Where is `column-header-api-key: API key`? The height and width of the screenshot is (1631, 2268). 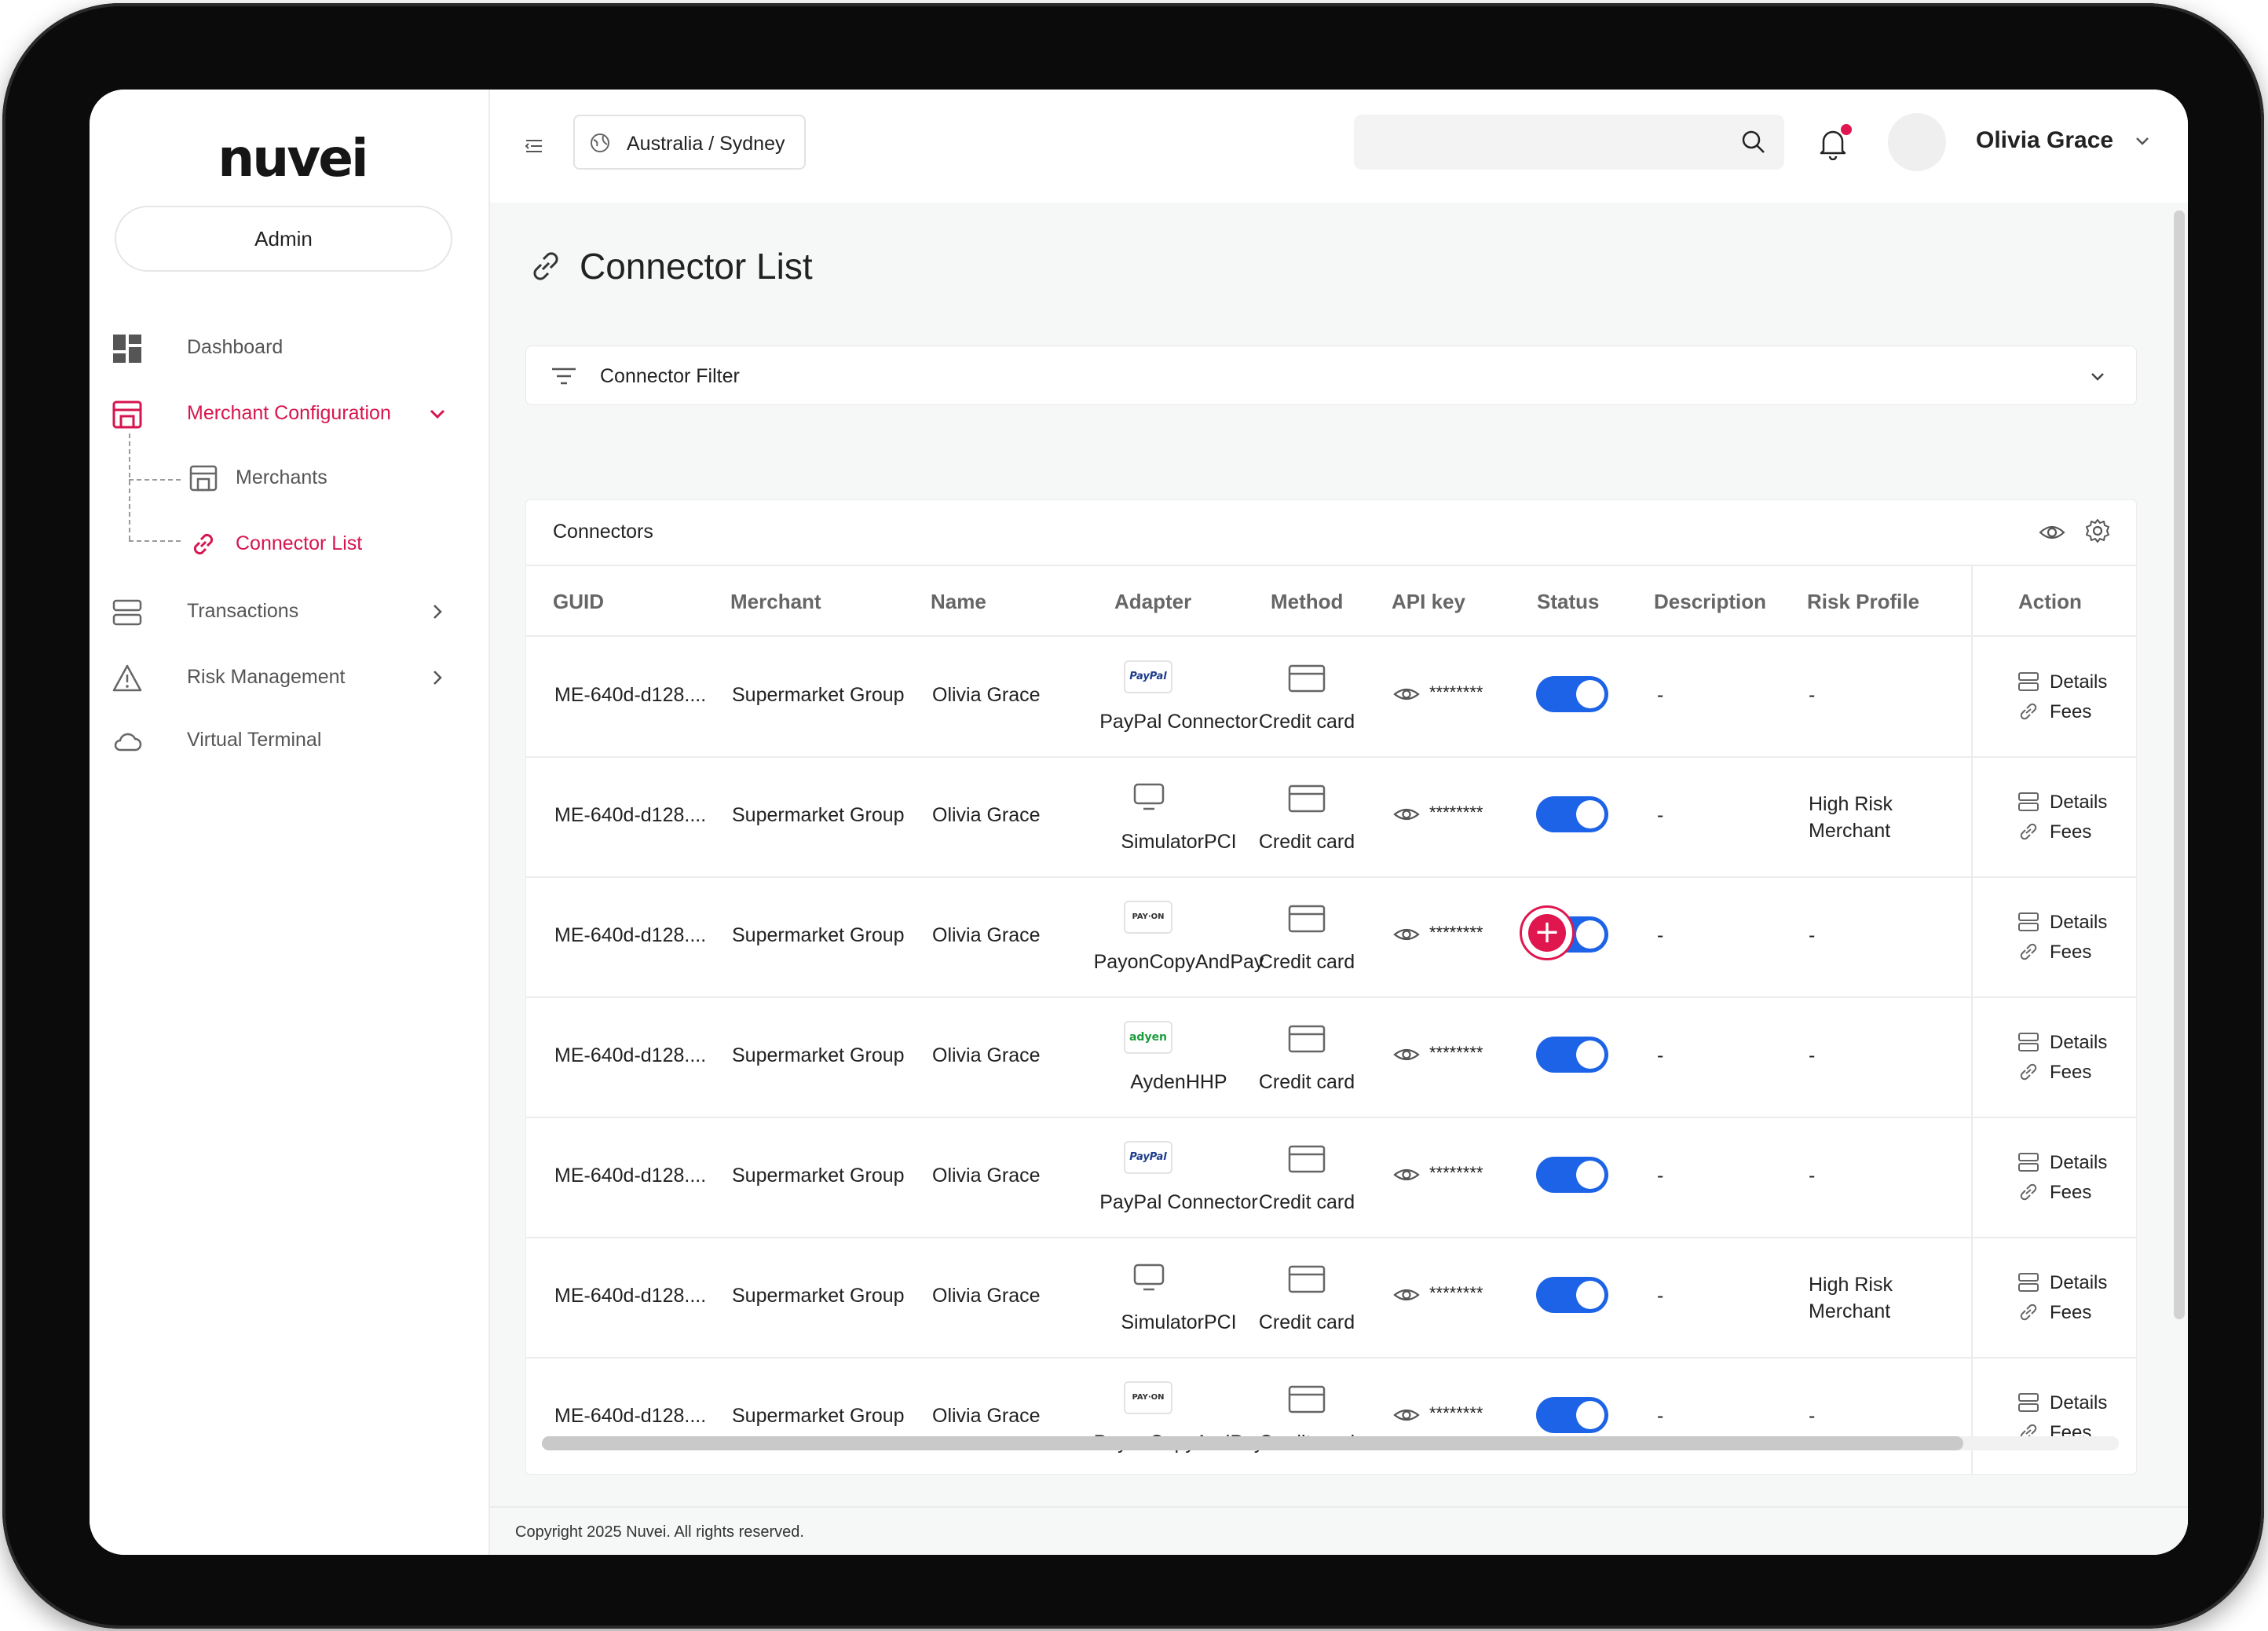
column-header-api-key: API key is located at coordinates (1428, 602).